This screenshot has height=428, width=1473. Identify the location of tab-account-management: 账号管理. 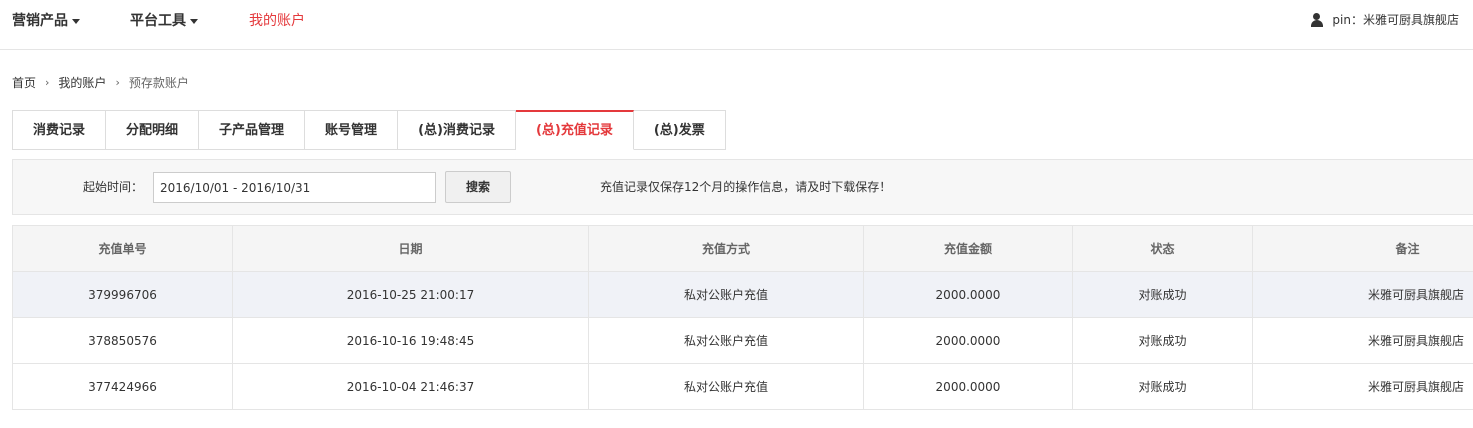
(352, 130).